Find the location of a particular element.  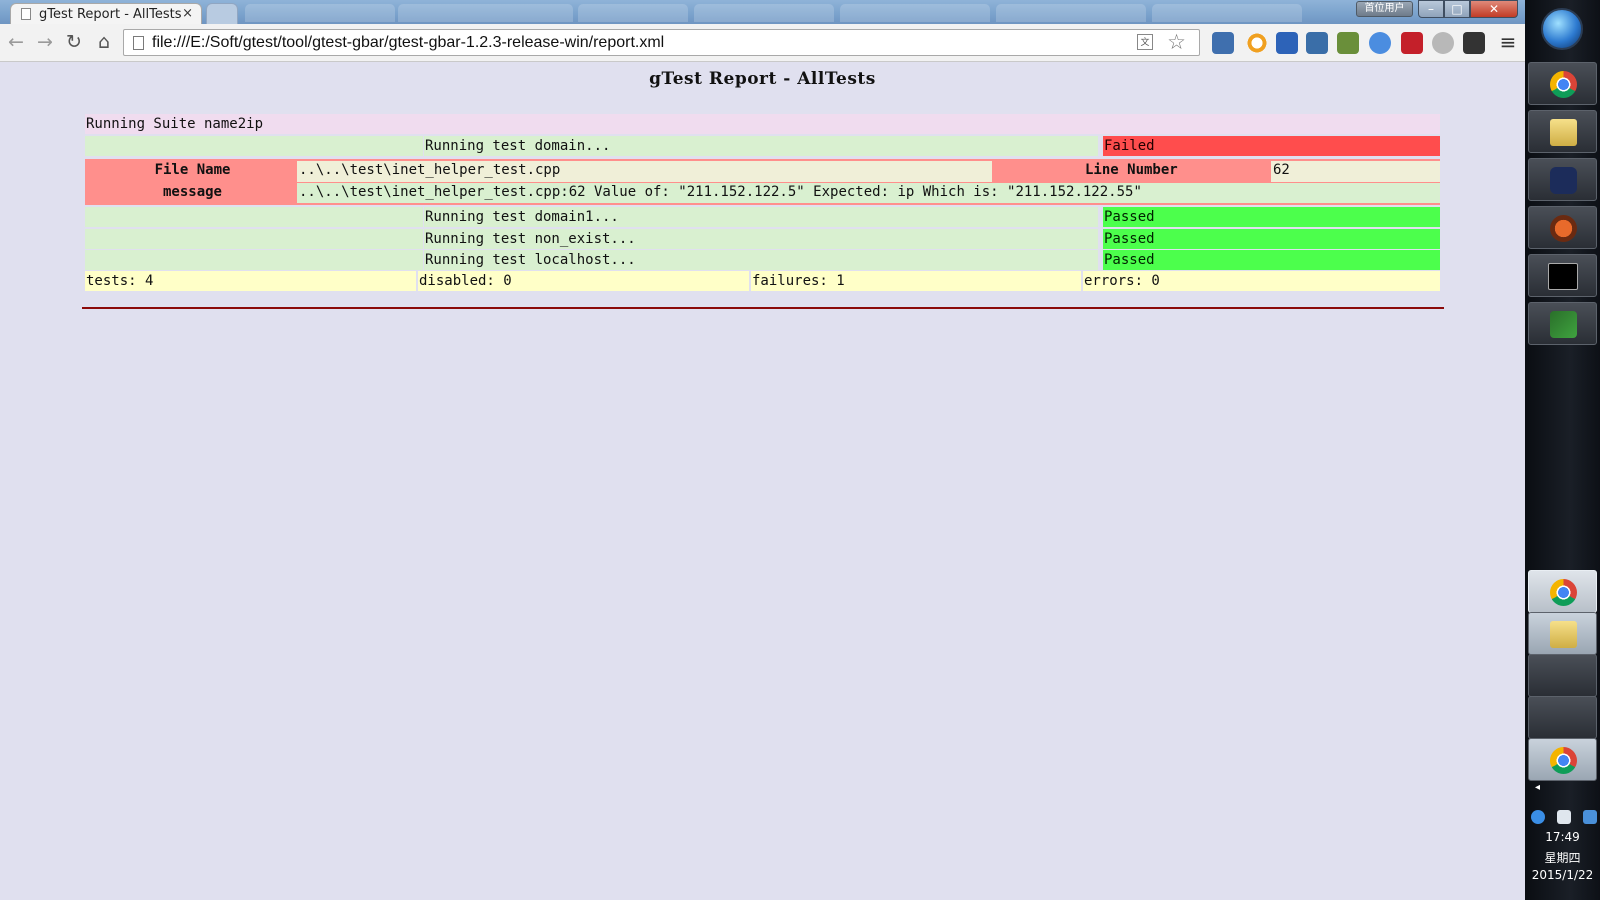

taskbar-pin-vim is located at coordinates (1562, 323).